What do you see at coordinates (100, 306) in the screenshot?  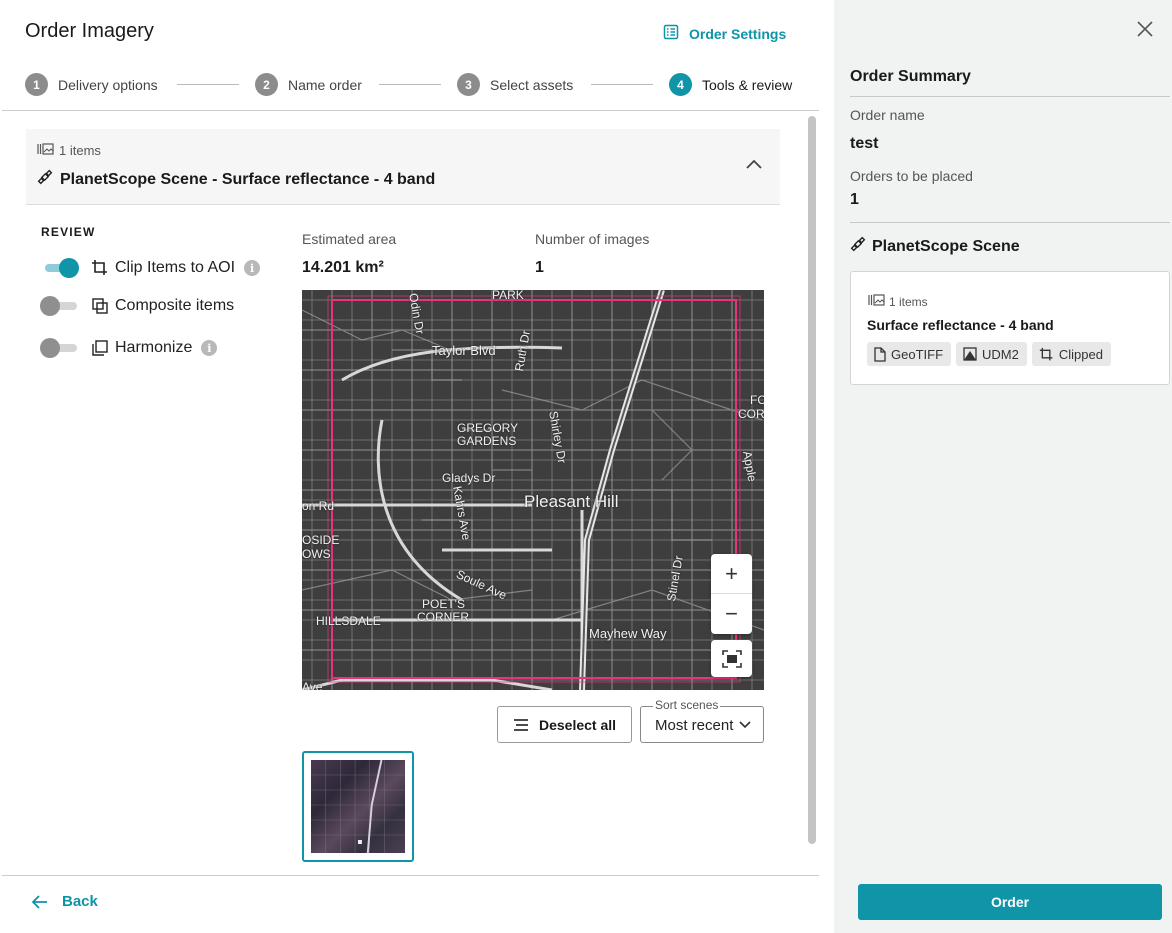 I see `composite-icon` at bounding box center [100, 306].